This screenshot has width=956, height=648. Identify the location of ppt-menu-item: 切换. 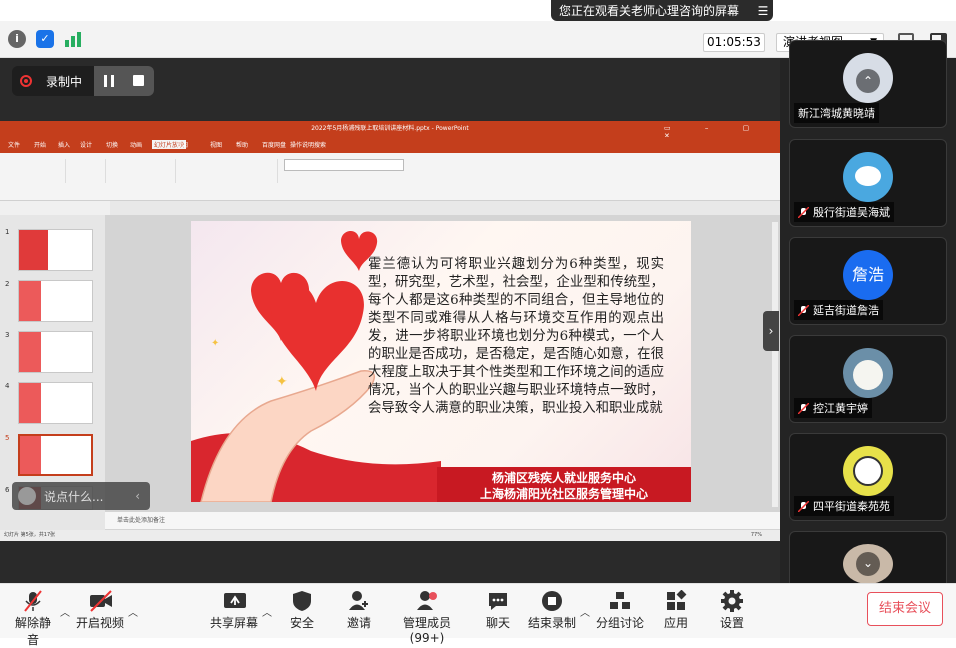
(112, 144).